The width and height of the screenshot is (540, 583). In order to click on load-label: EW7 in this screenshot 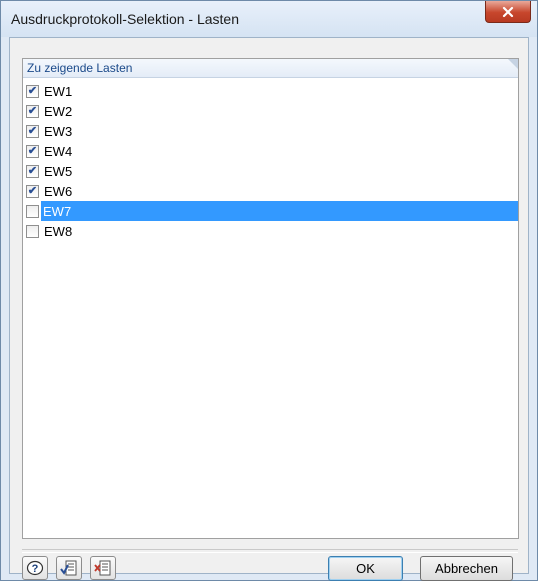, I will do `click(279, 211)`.